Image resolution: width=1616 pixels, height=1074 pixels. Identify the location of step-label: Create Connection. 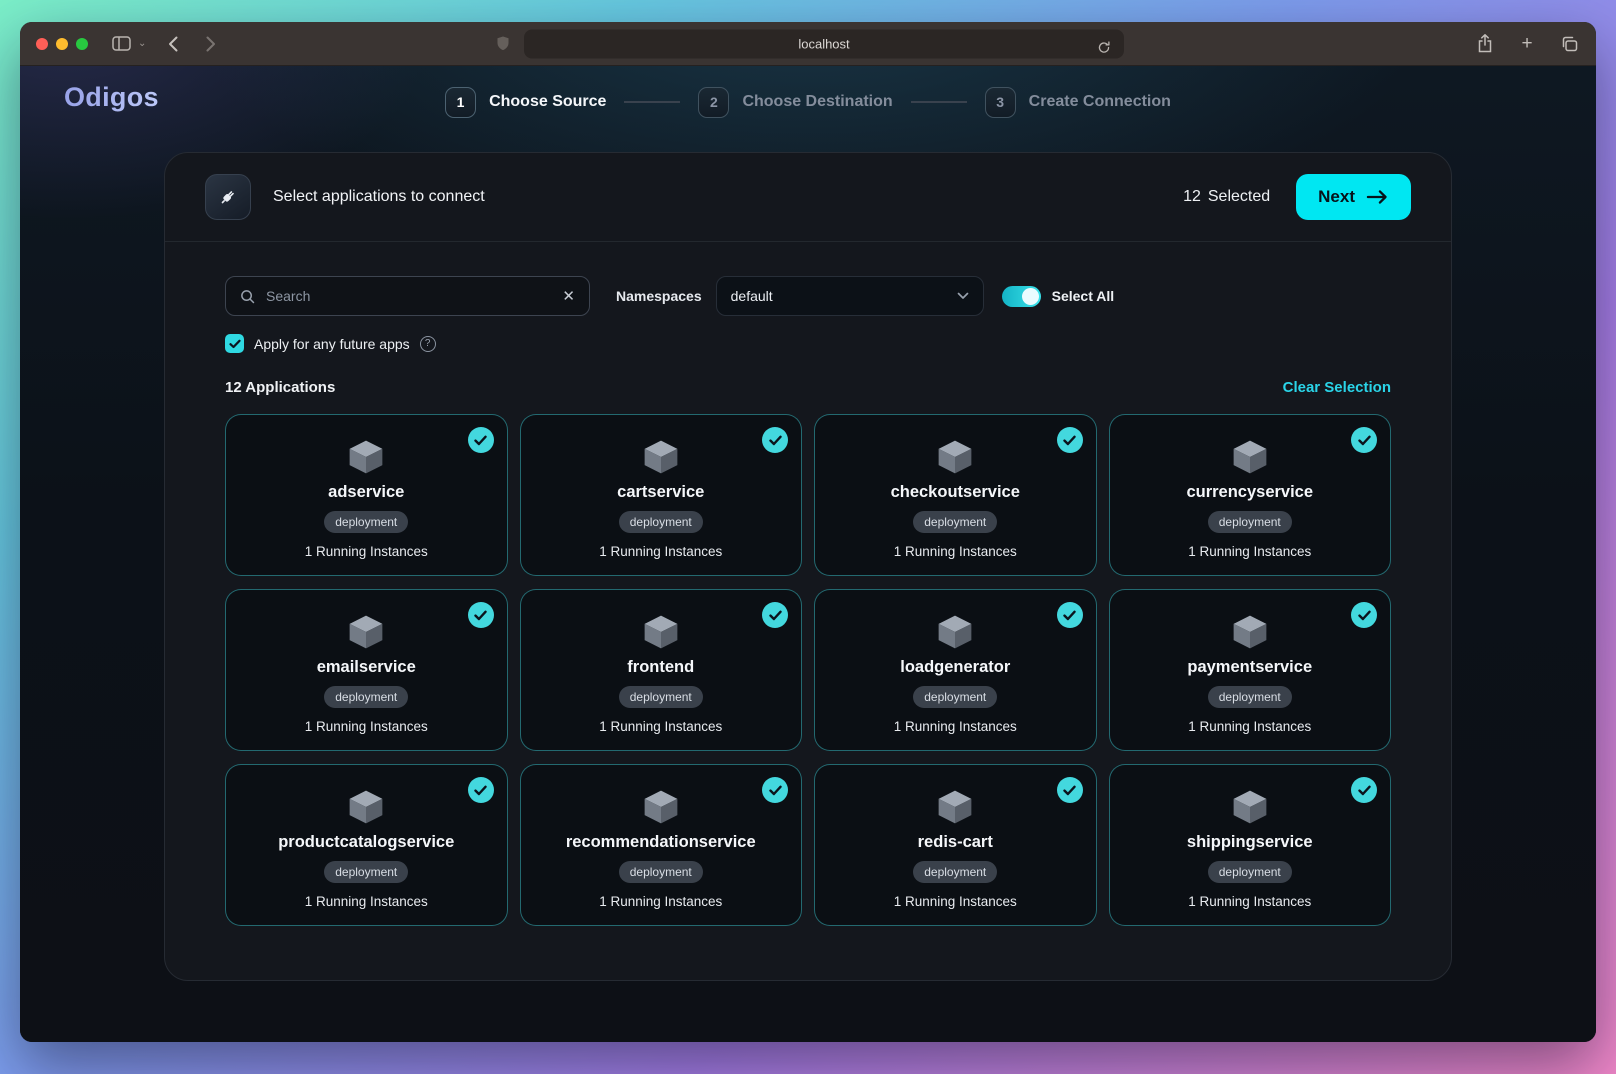
(1099, 101).